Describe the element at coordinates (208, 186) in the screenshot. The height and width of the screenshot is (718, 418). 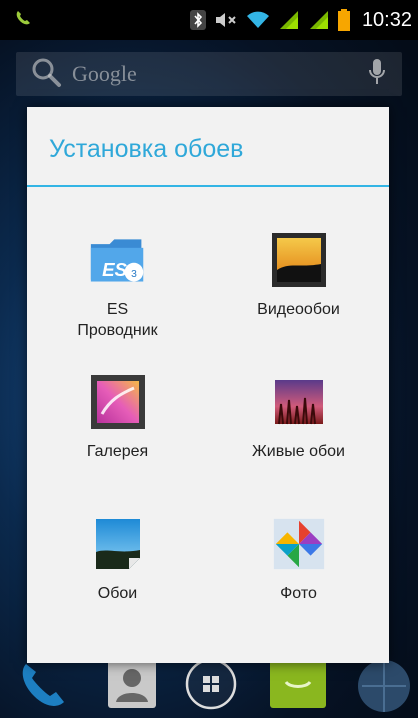
I see `title-divider` at that location.